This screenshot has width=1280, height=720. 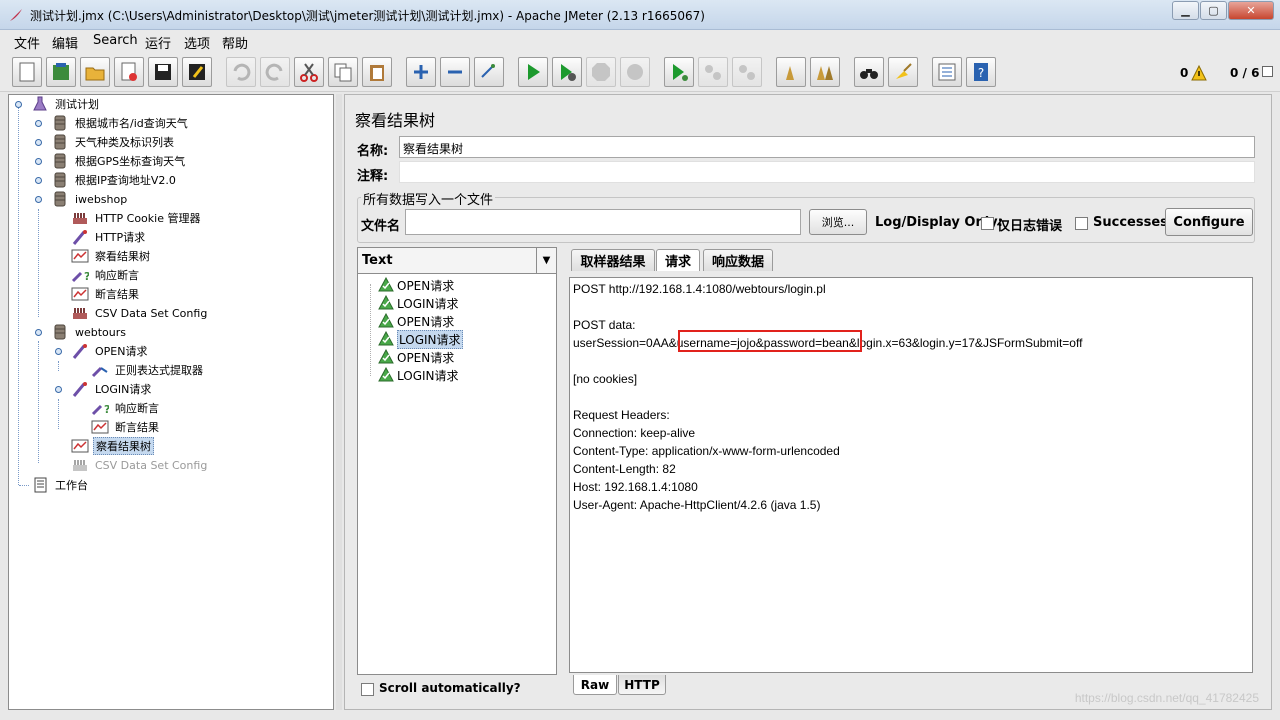 What do you see at coordinates (111, 256) in the screenshot?
I see `tree-item-listener: 察看结果树` at bounding box center [111, 256].